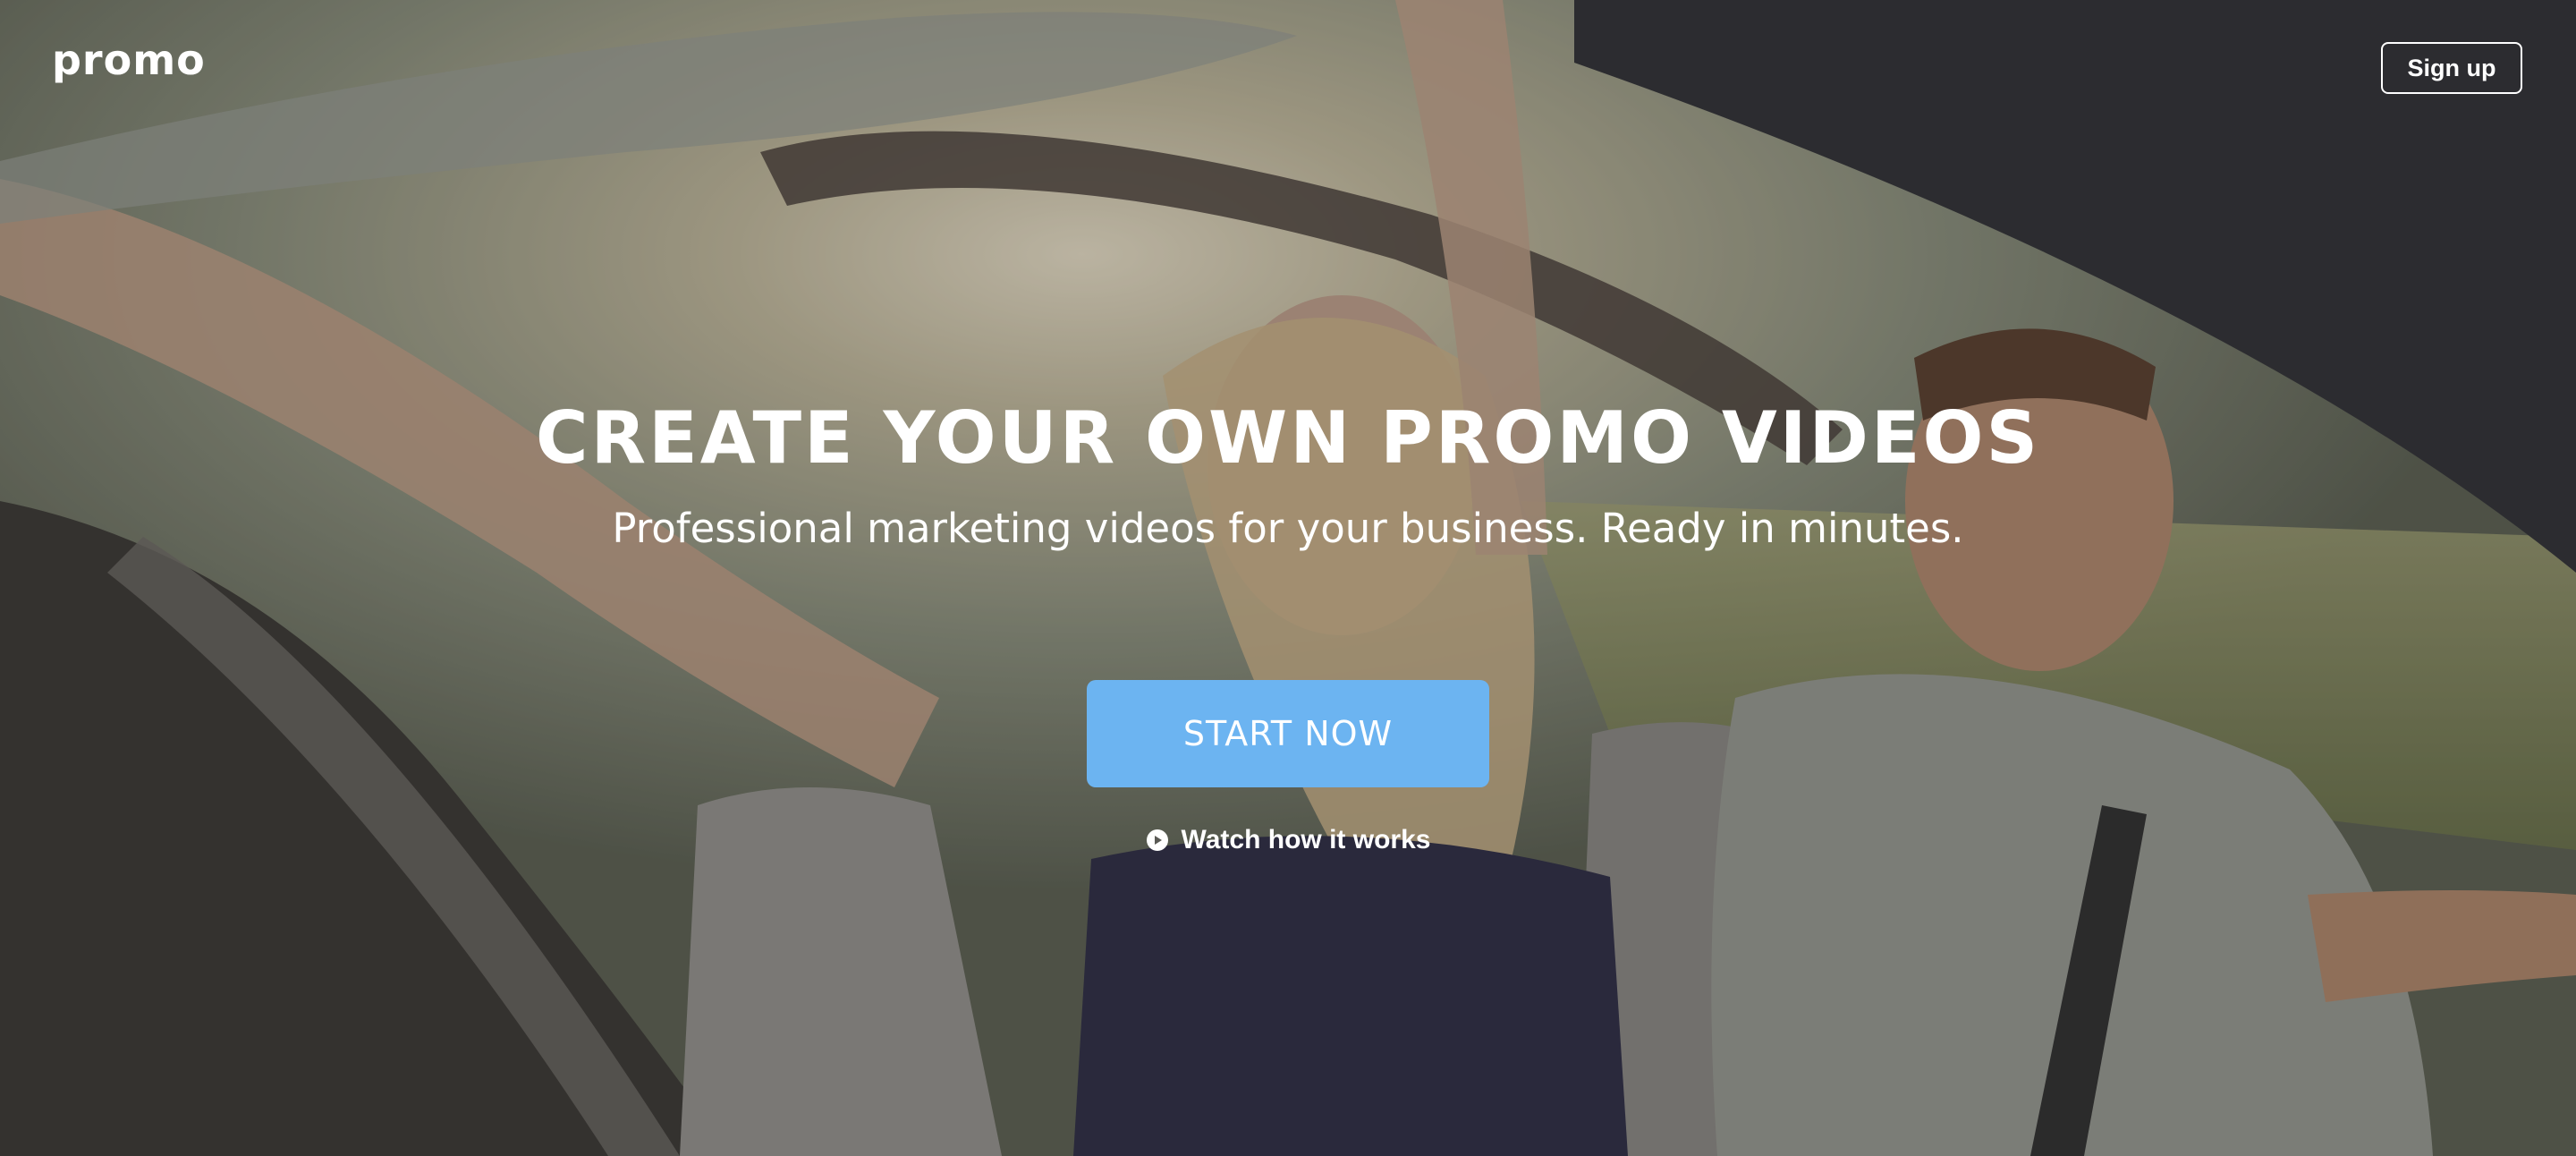  What do you see at coordinates (1288, 63) in the screenshot?
I see `top-navigation: promo Sign up` at bounding box center [1288, 63].